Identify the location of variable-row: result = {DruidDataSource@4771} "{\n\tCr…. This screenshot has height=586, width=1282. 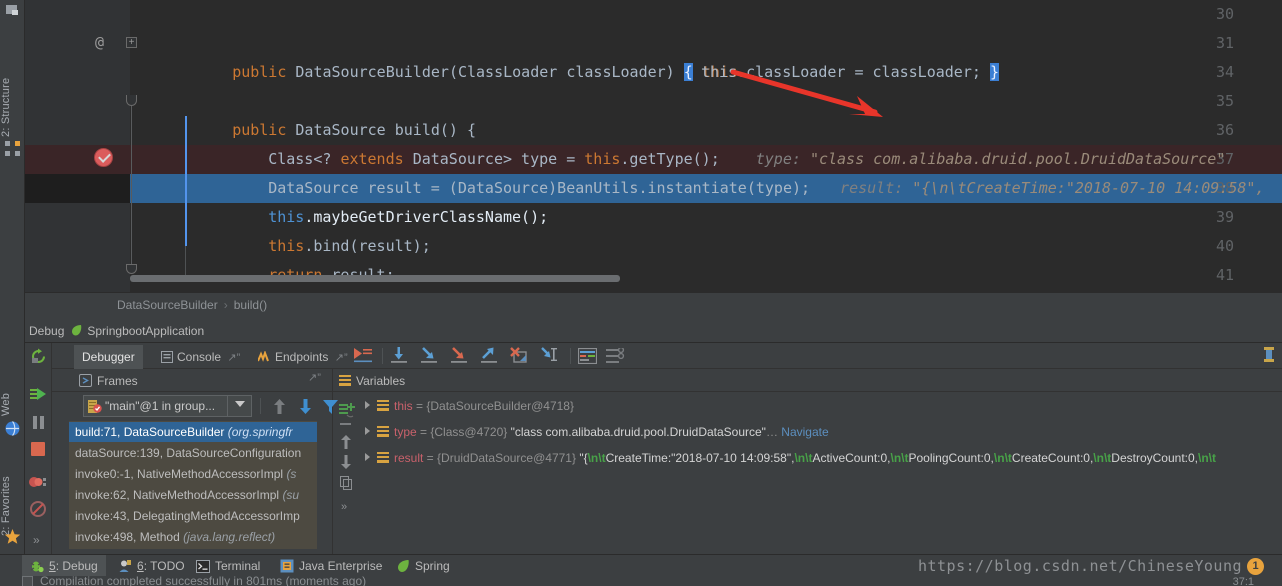
(790, 458).